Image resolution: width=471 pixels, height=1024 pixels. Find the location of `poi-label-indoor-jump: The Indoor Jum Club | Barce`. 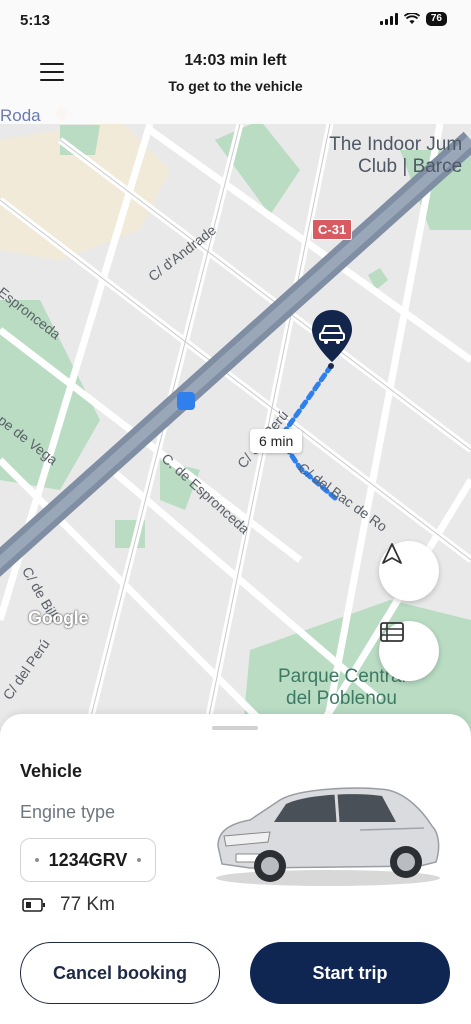

poi-label-indoor-jump: The Indoor Jum Club | Barce is located at coordinates (391, 156).